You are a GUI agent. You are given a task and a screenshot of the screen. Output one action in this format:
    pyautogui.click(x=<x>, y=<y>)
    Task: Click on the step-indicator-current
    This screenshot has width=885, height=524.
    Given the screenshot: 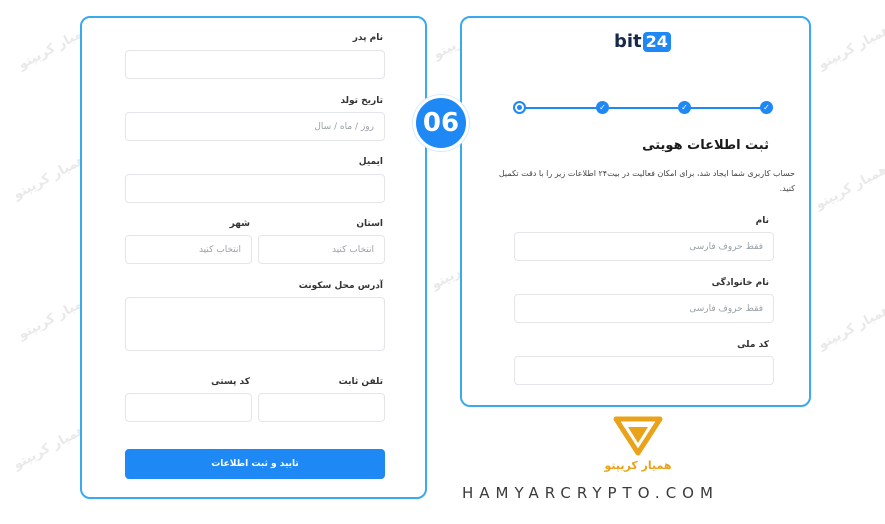 What is the action you would take?
    pyautogui.click(x=519, y=107)
    